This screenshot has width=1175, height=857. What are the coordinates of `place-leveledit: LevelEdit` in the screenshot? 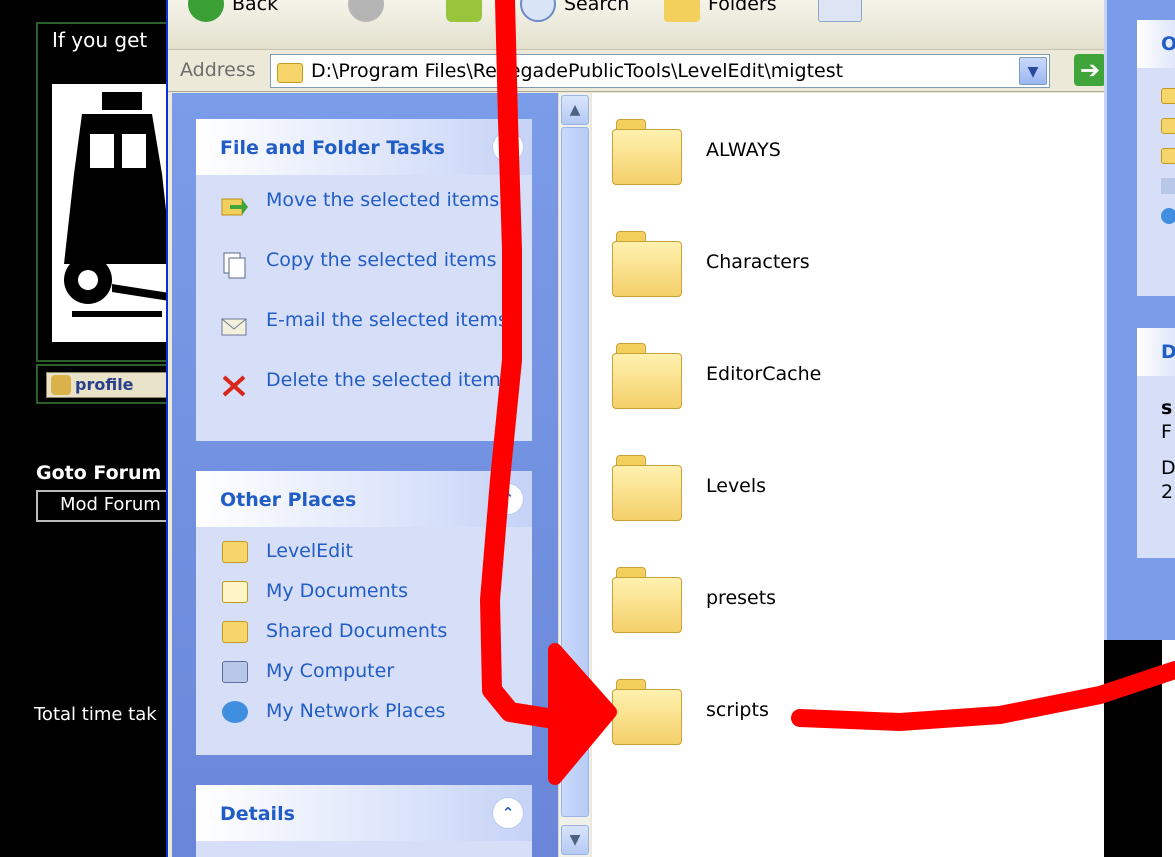 It's located at (364, 555).